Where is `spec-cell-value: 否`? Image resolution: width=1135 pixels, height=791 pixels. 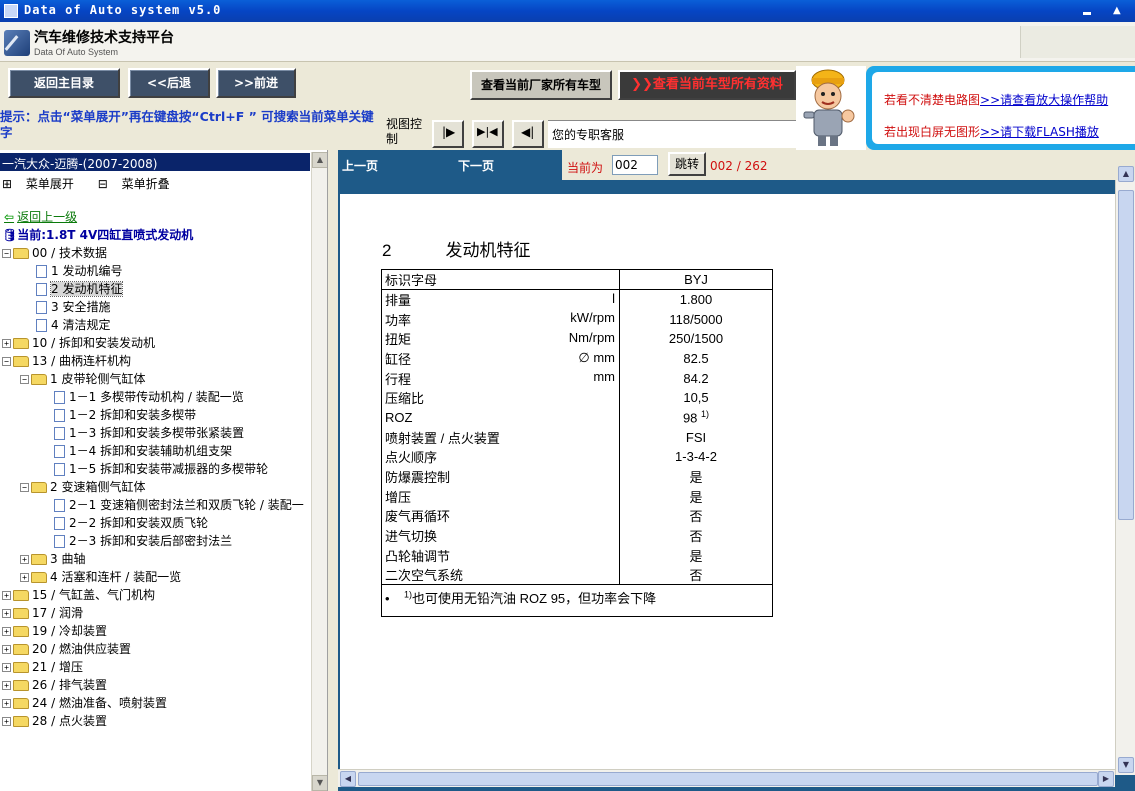 spec-cell-value: 否 is located at coordinates (696, 516).